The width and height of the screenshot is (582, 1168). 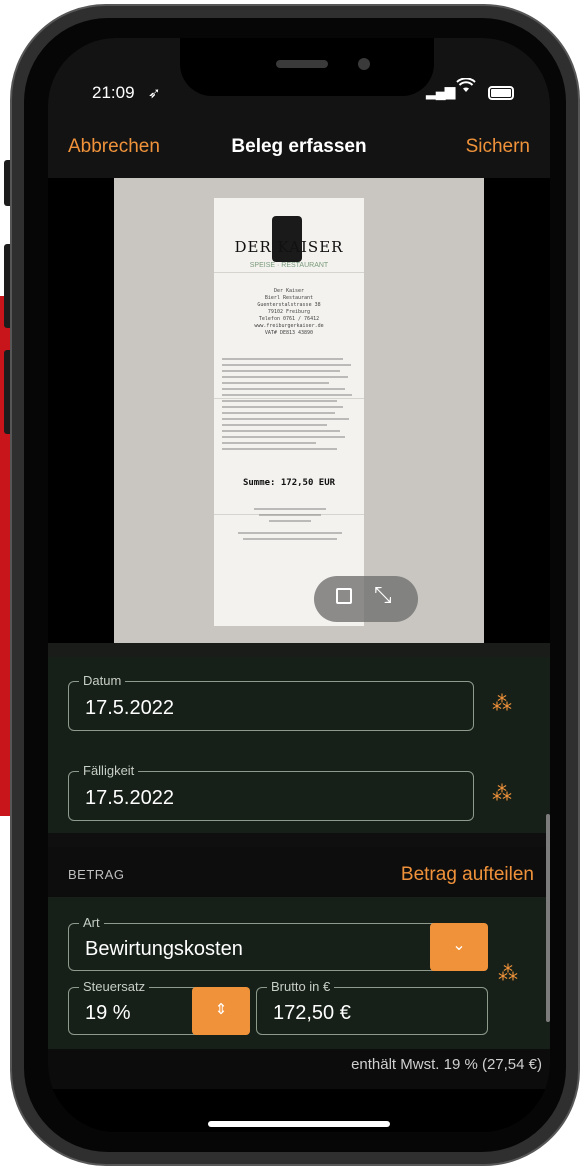 I want to click on date-form-section: Datum 17.5.2022 ⁂ Fälligkeit 17.5.2022 ⁂, so click(x=299, y=745).